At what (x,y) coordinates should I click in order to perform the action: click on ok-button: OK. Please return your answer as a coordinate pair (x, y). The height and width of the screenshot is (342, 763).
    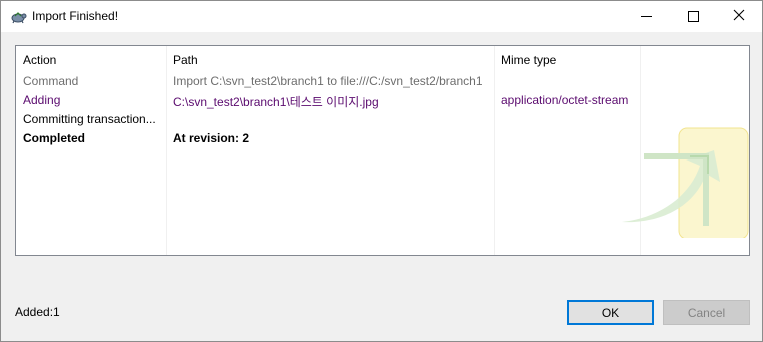
    Looking at the image, I should click on (610, 312).